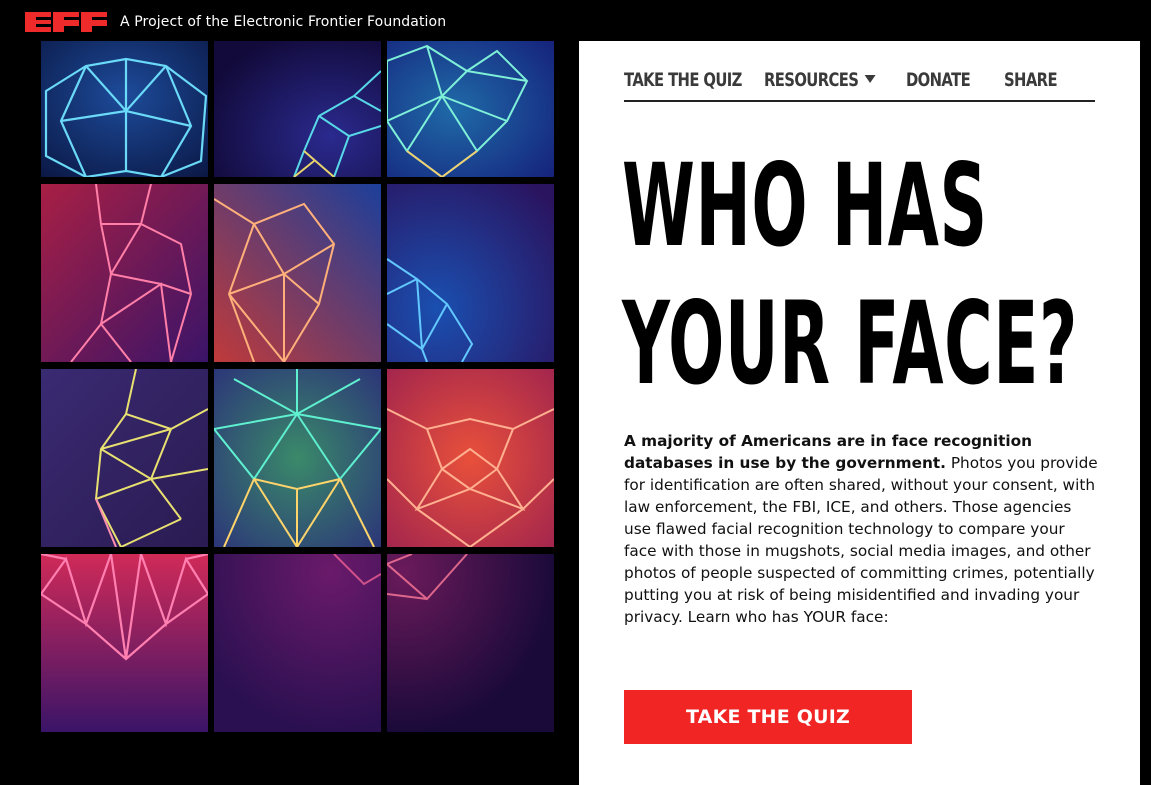 The height and width of the screenshot is (785, 1151). I want to click on logo-letter-e, so click(38, 22).